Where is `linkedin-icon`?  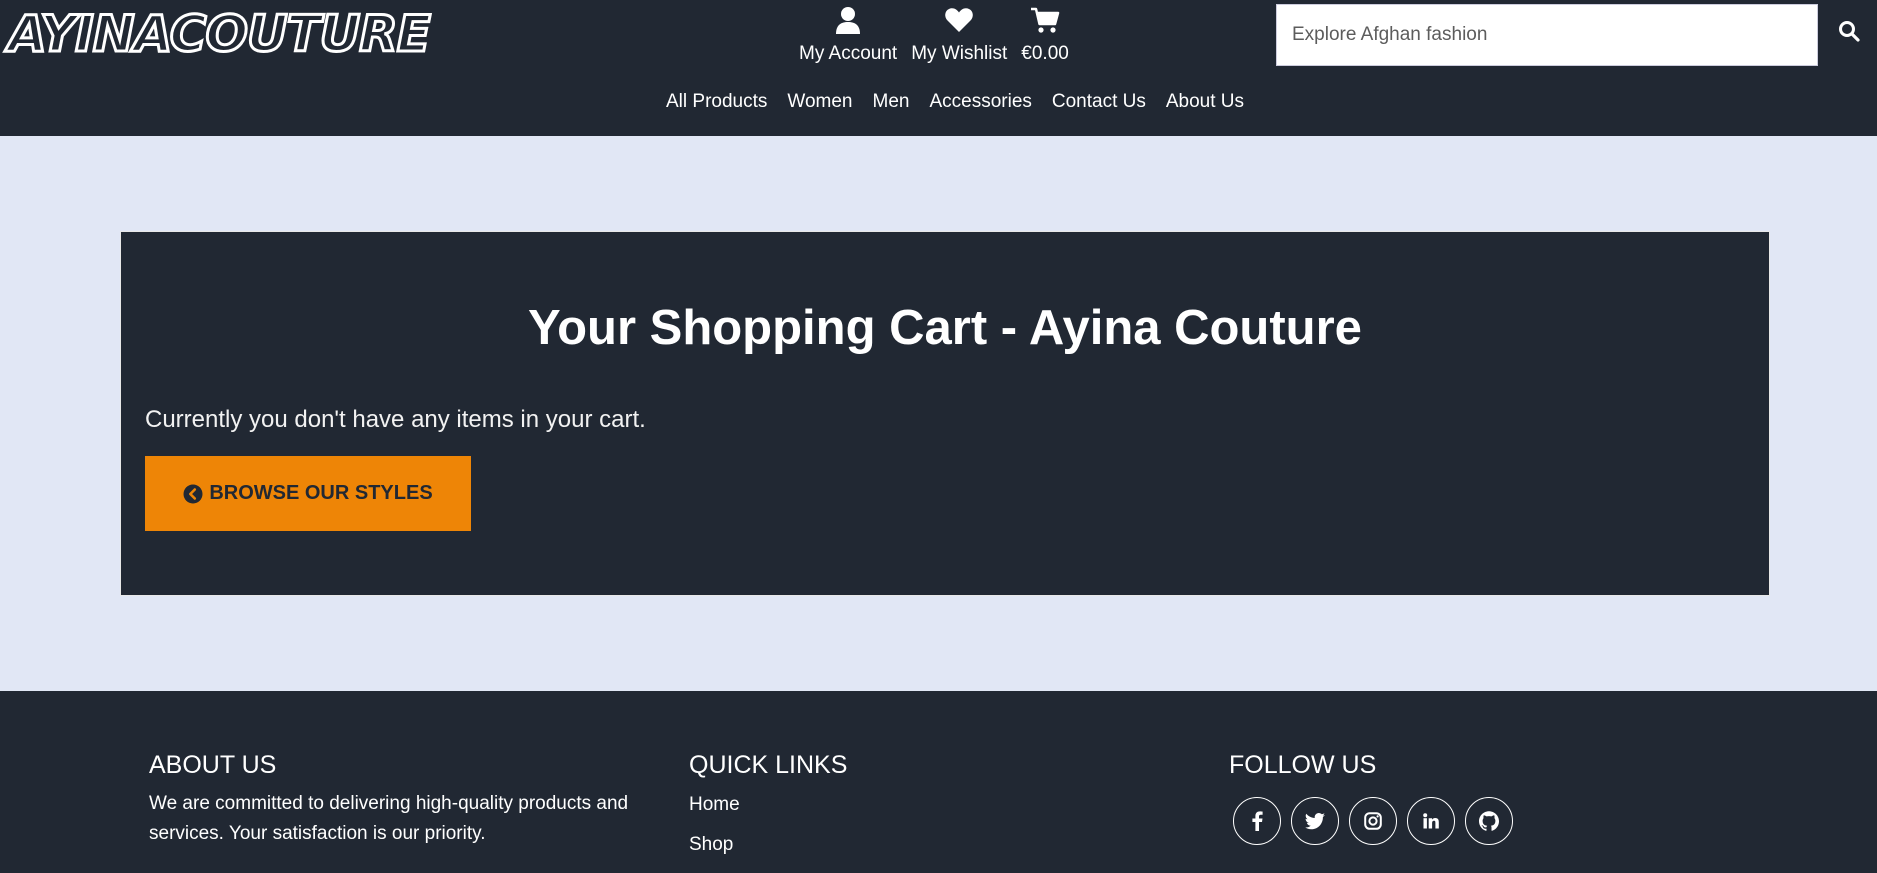 linkedin-icon is located at coordinates (1431, 821).